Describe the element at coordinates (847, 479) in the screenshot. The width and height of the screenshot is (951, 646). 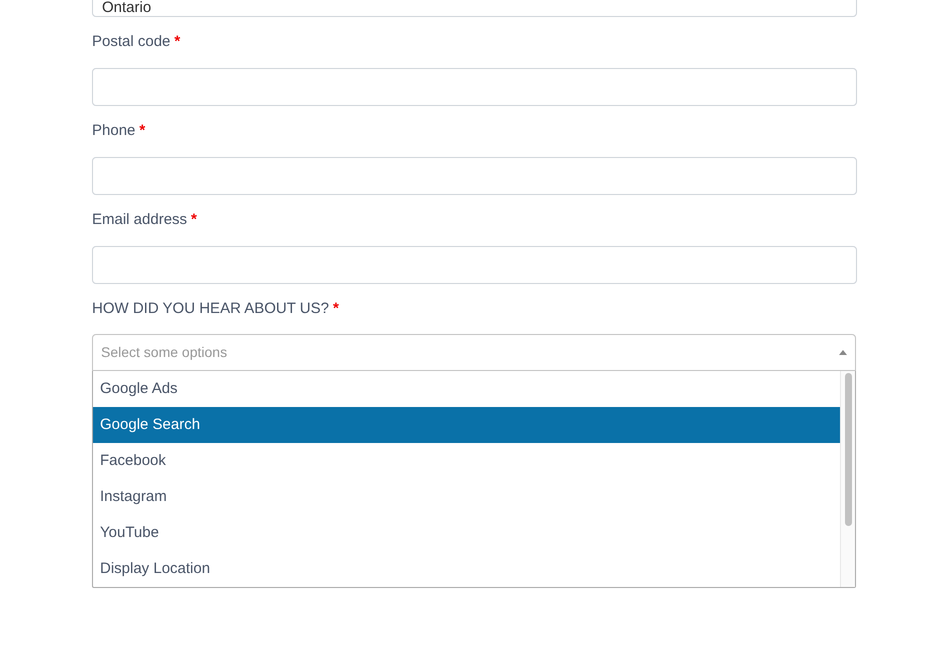
I see `scrollbar` at that location.